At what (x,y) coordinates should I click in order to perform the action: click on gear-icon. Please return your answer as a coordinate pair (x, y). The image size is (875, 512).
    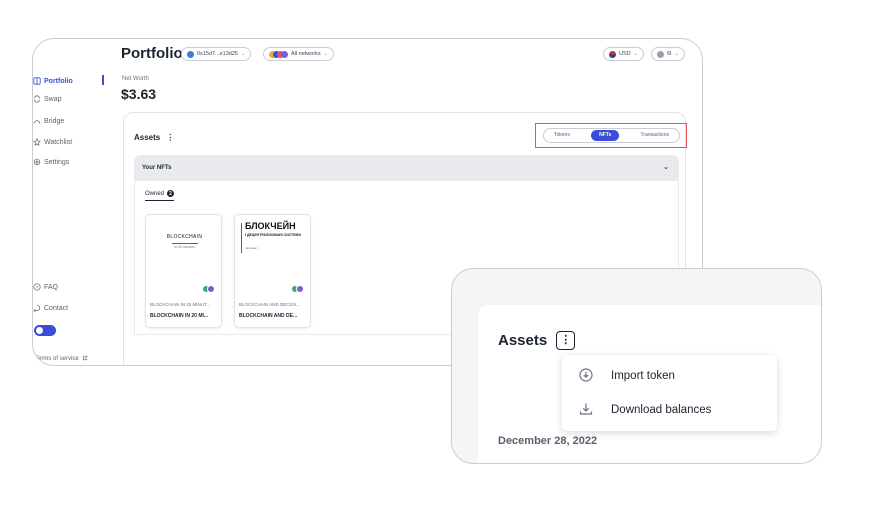
    Looking at the image, I should click on (37, 162).